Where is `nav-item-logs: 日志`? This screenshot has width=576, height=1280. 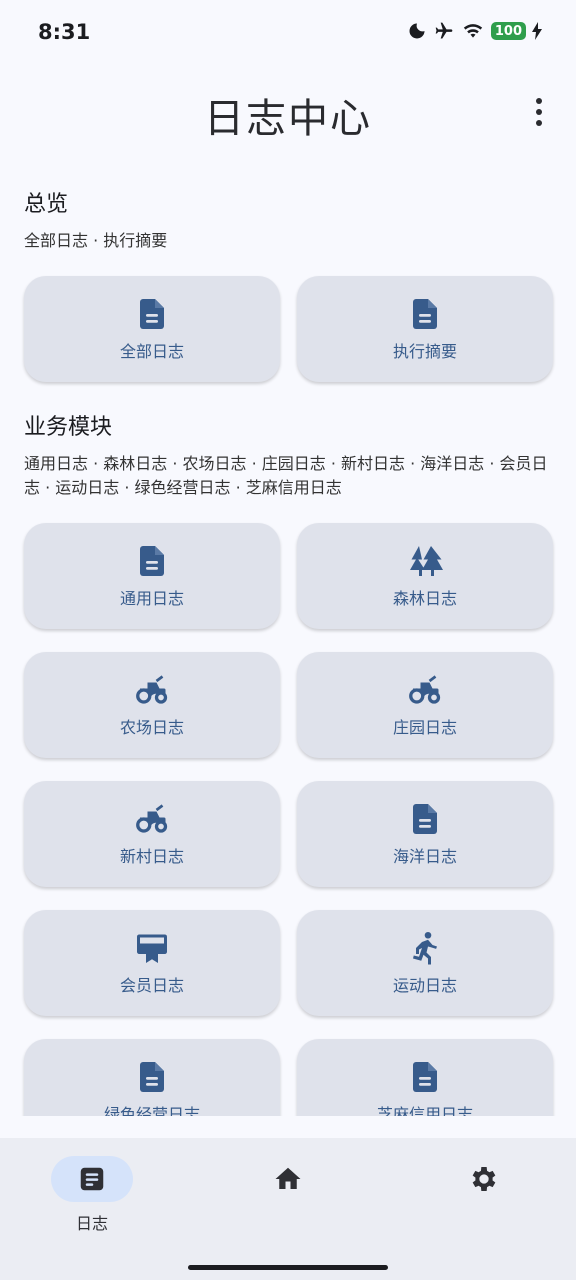 nav-item-logs: 日志 is located at coordinates (92, 1195).